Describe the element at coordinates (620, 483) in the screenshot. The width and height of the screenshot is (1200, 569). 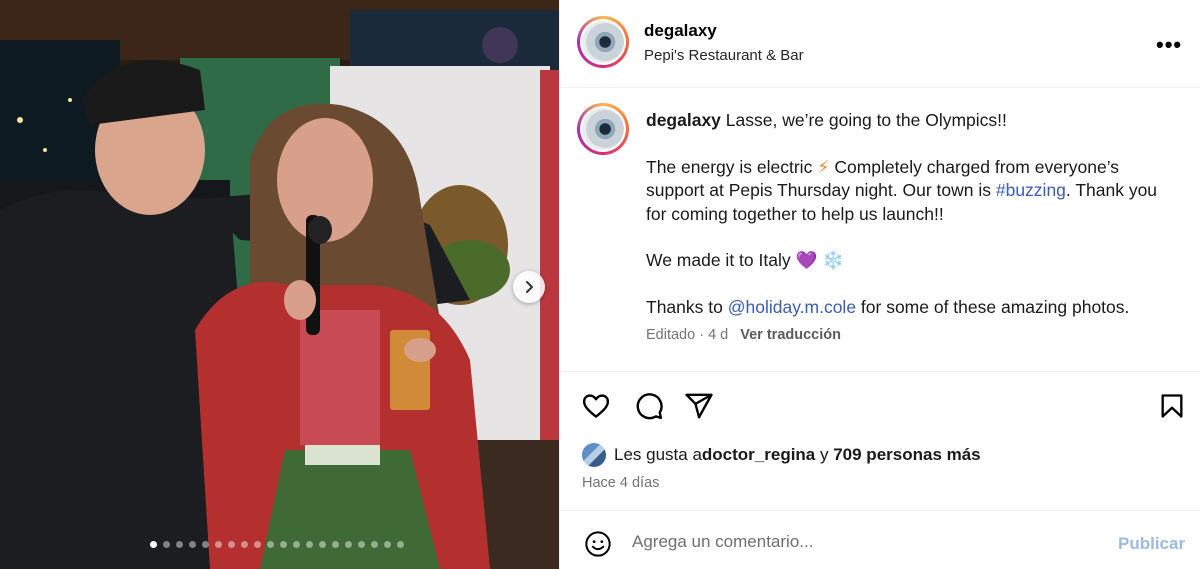
I see `post-time: Hace 4 días` at that location.